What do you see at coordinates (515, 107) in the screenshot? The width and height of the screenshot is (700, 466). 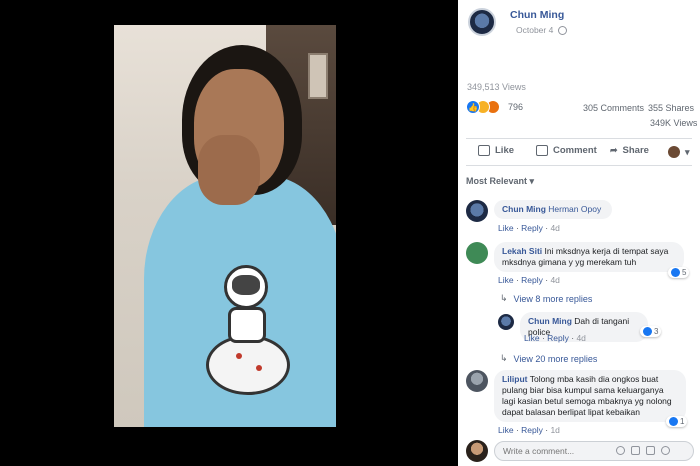 I see `reaction-count: 796` at bounding box center [515, 107].